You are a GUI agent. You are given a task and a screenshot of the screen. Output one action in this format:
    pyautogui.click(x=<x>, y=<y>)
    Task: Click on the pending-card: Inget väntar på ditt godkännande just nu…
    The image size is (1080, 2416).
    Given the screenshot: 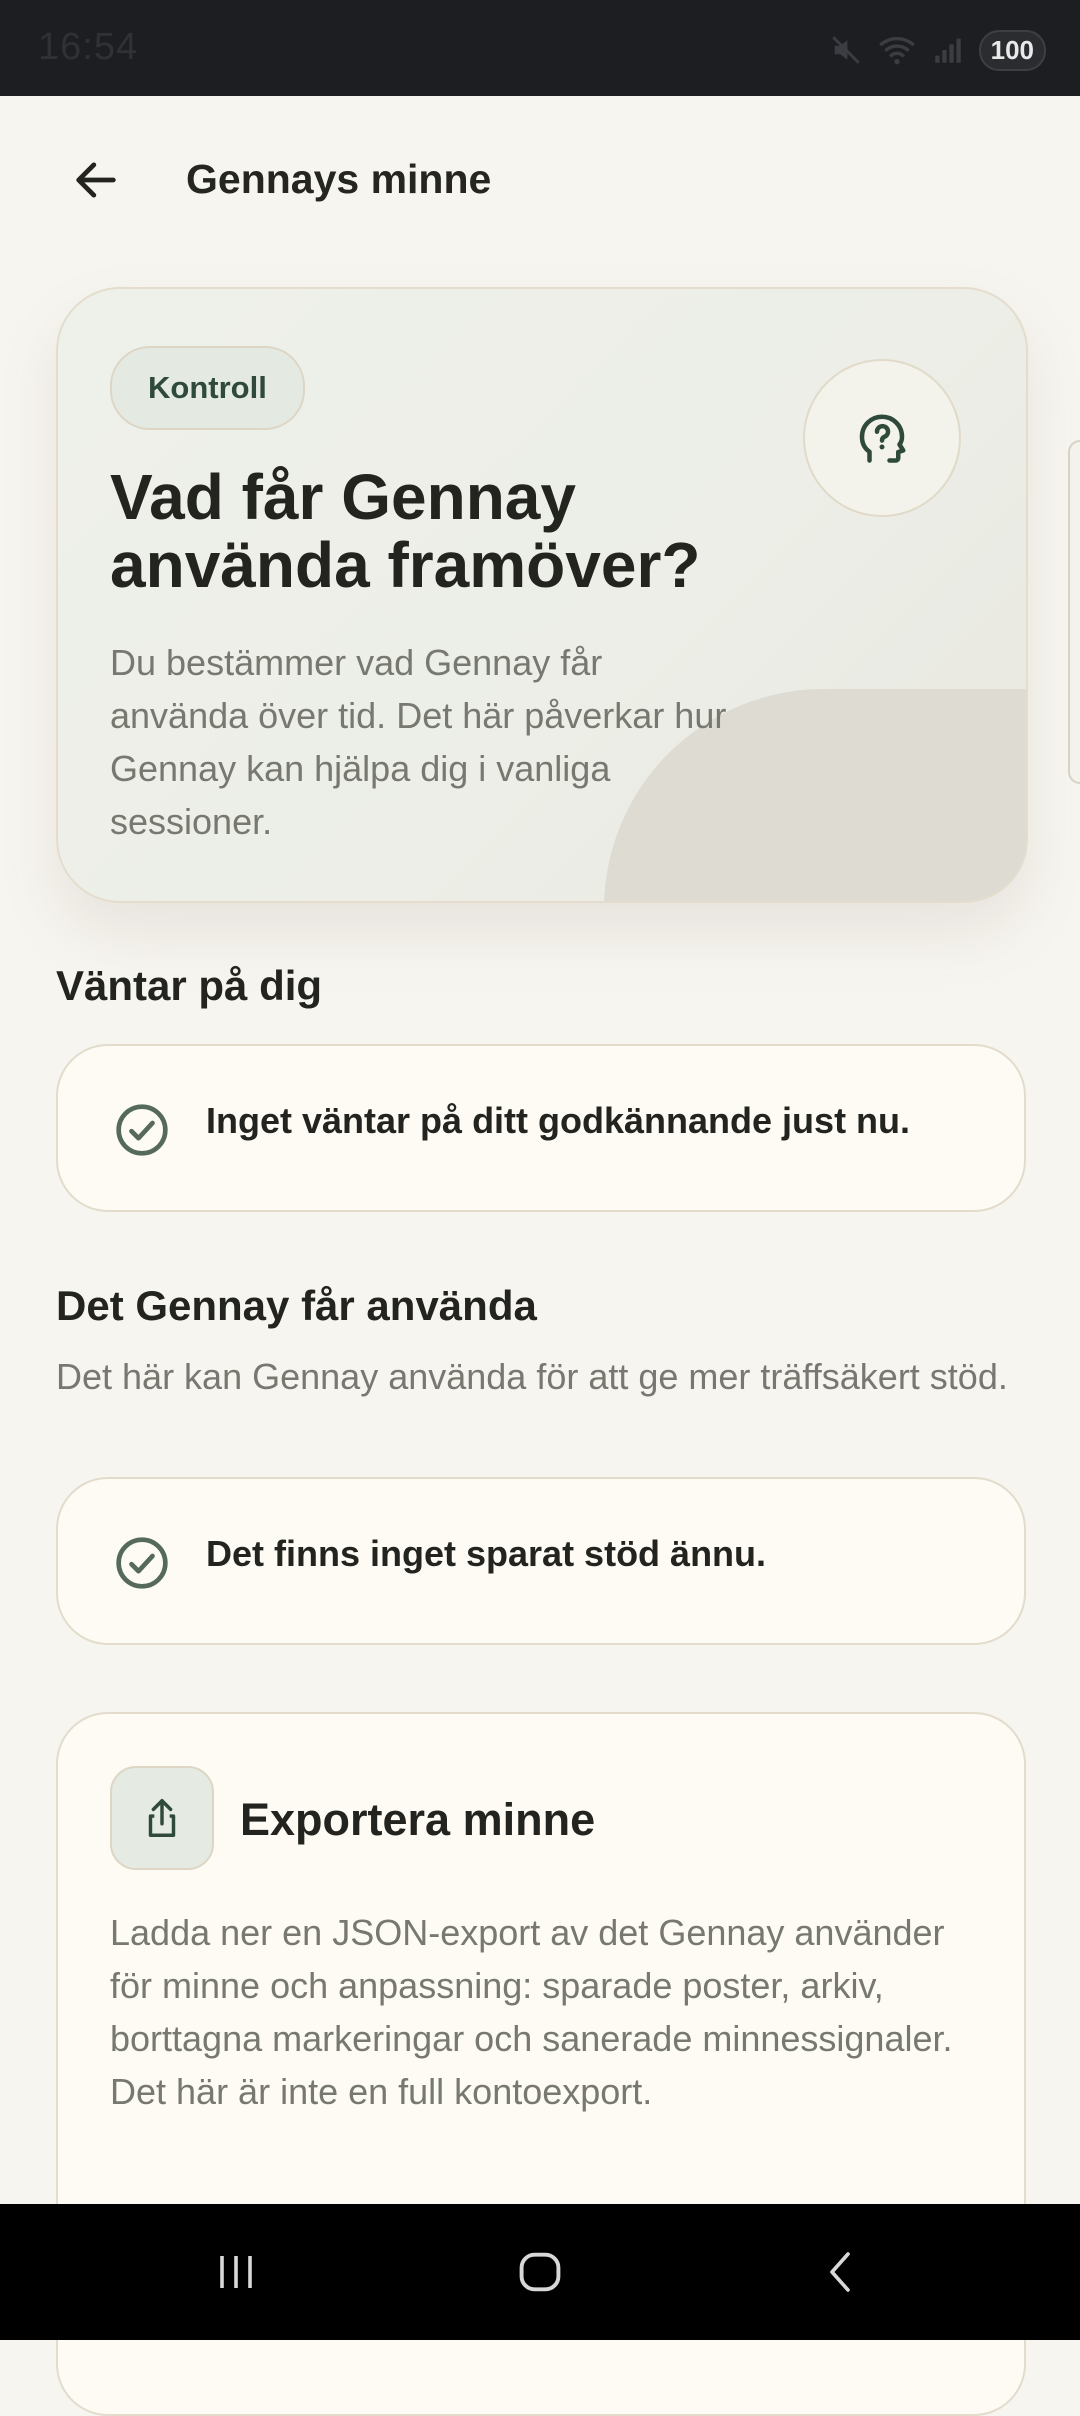 What is the action you would take?
    pyautogui.click(x=541, y=1128)
    